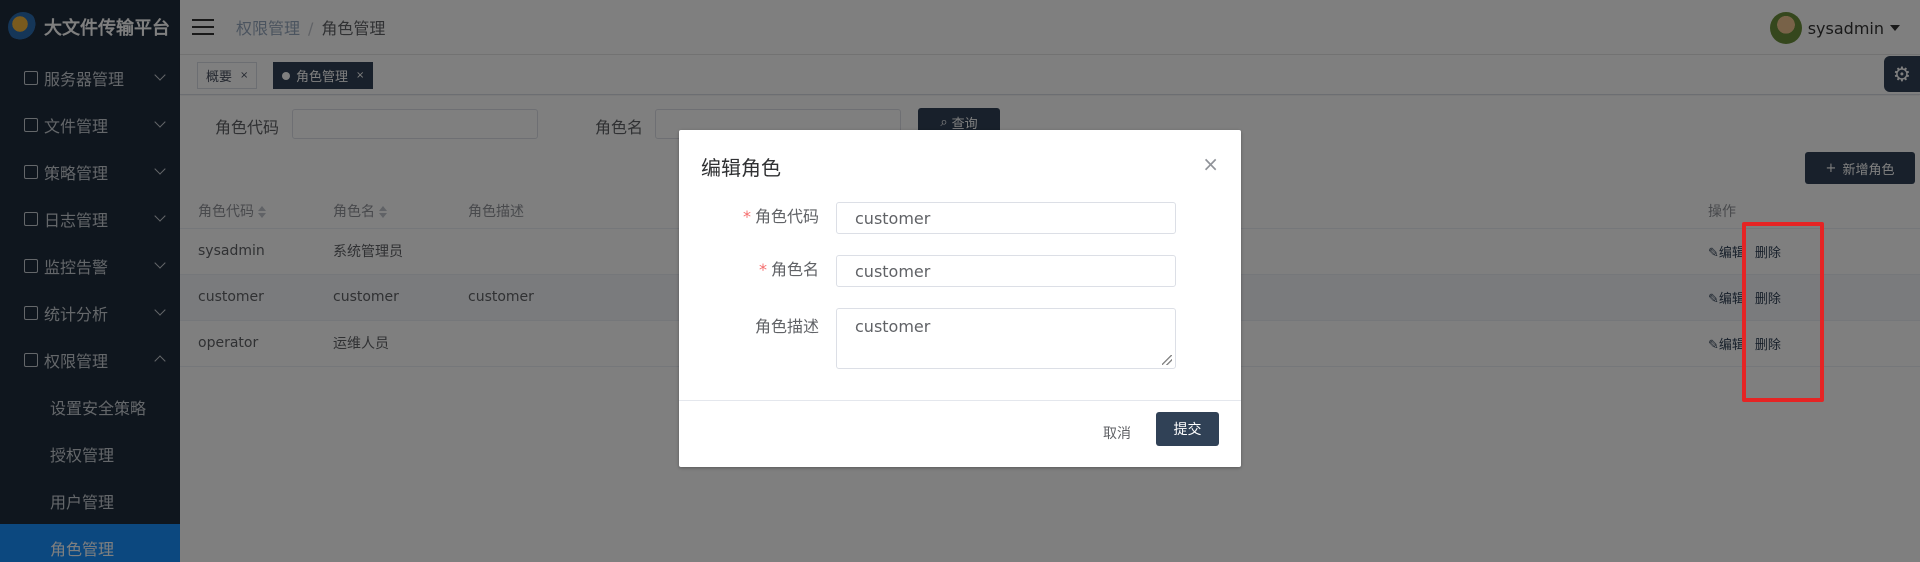 The image size is (1920, 562). Describe the element at coordinates (1006, 218) in the screenshot. I see `role-code-field: customer` at that location.